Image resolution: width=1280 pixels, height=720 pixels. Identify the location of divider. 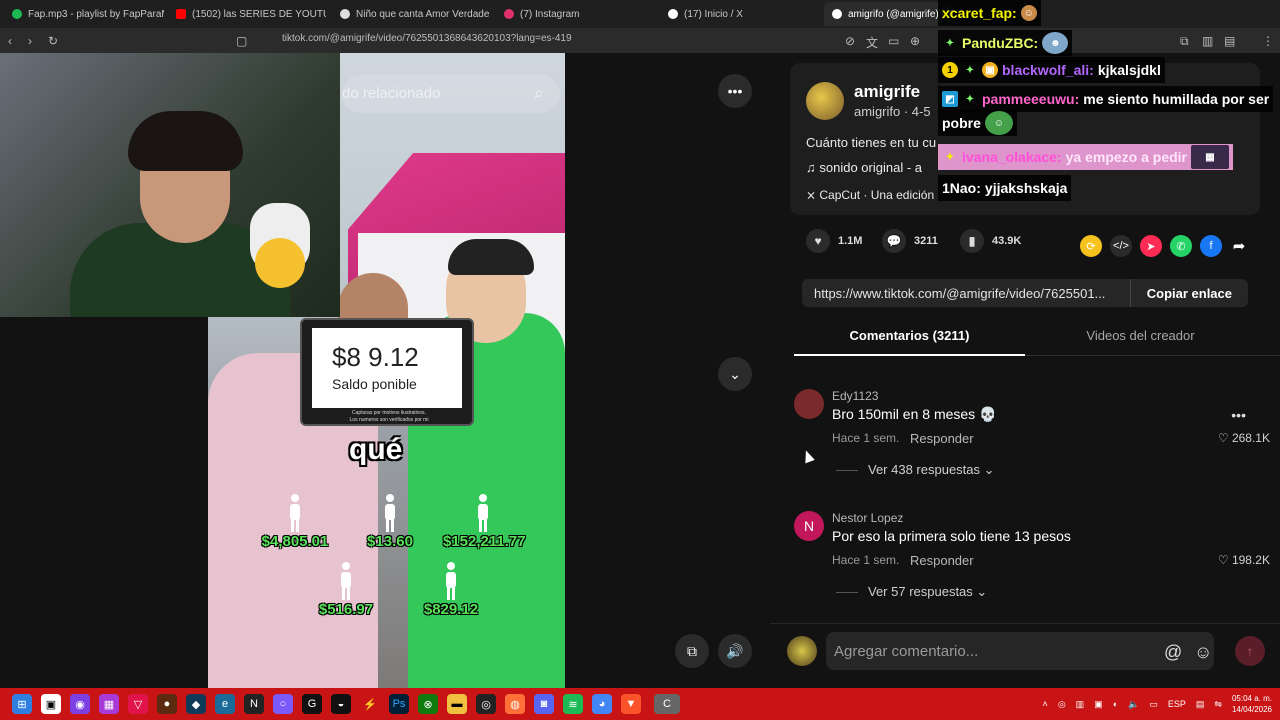
(847, 593).